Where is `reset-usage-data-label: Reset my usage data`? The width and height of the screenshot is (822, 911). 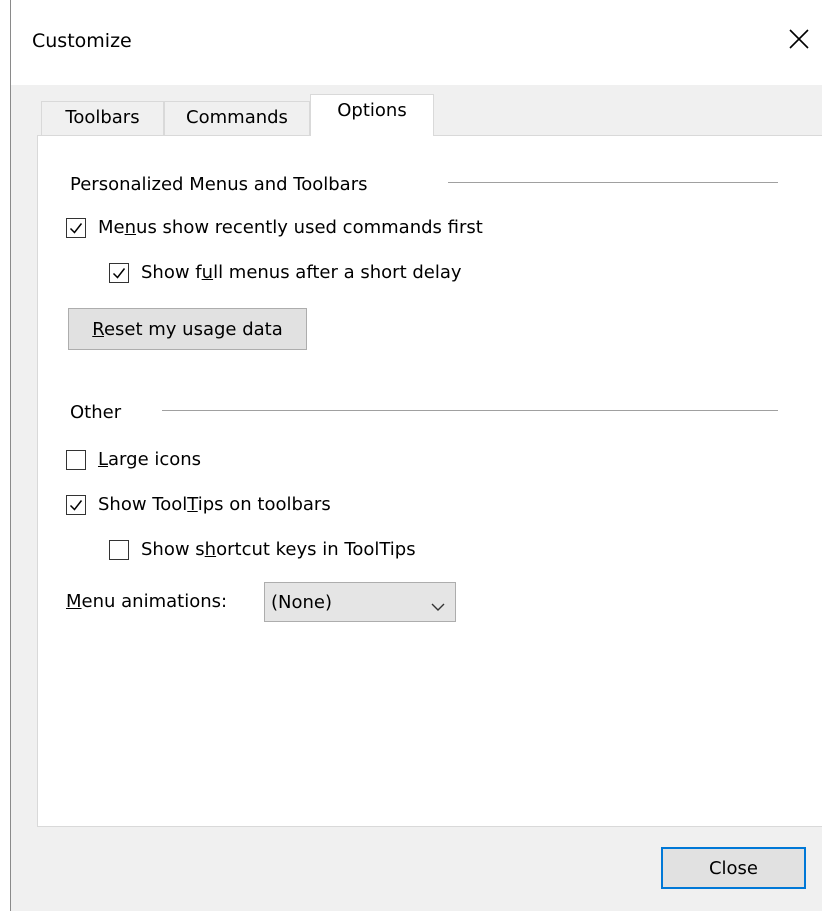 reset-usage-data-label: Reset my usage data is located at coordinates (187, 329).